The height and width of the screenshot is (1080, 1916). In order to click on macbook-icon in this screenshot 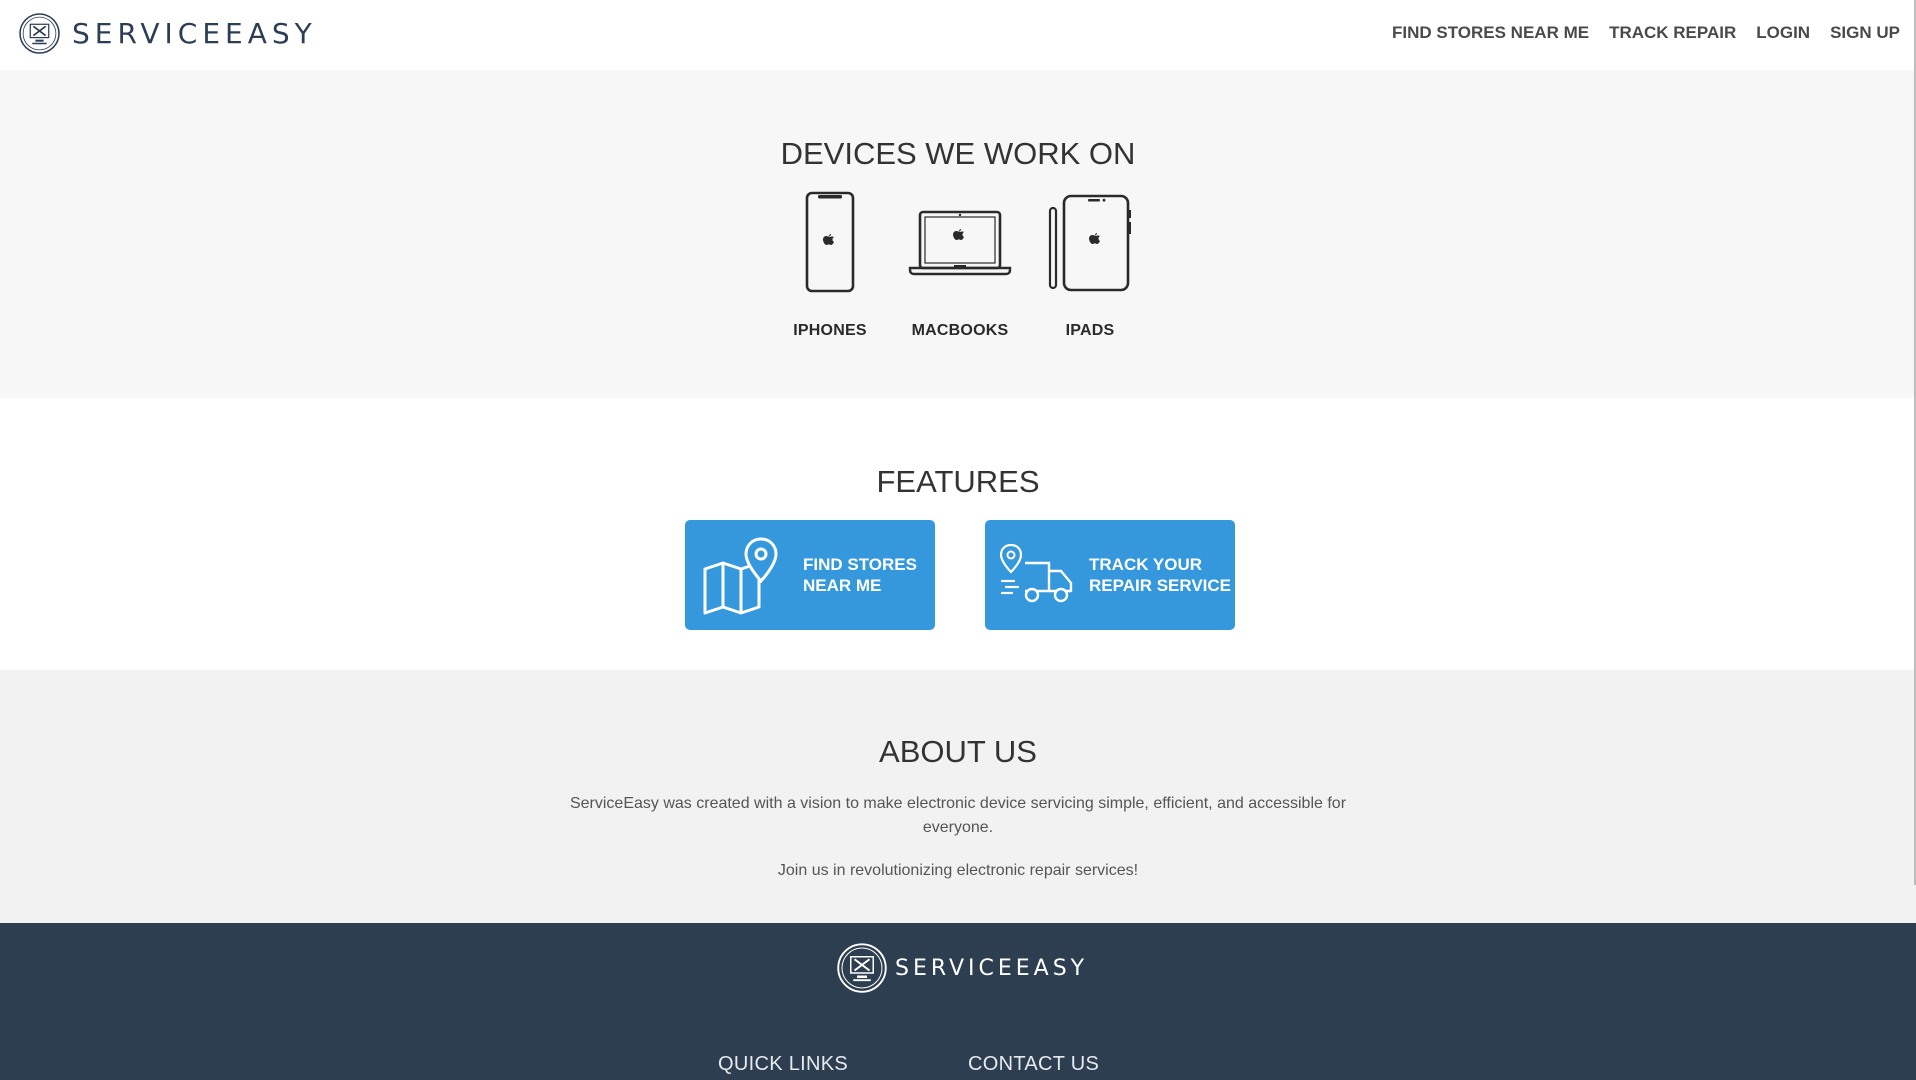, I will do `click(960, 243)`.